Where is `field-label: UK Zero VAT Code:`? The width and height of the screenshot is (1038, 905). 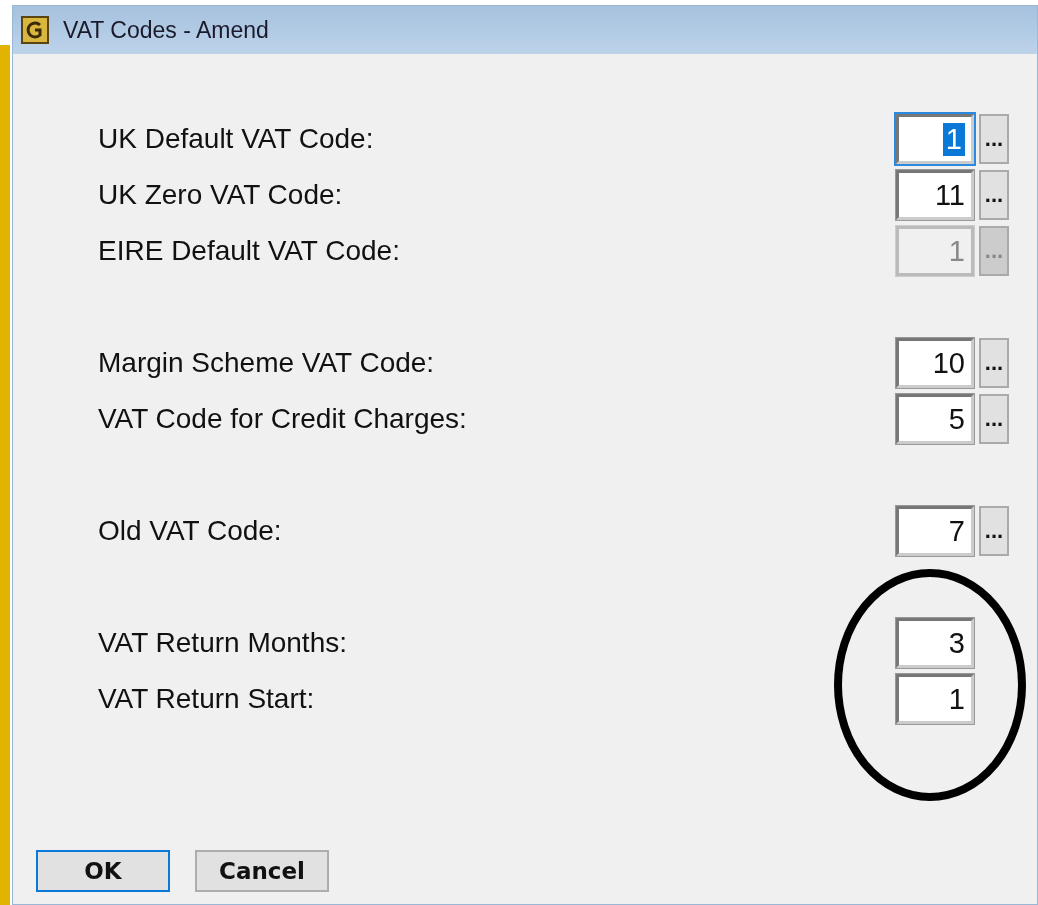 field-label: UK Zero VAT Code: is located at coordinates (221, 195).